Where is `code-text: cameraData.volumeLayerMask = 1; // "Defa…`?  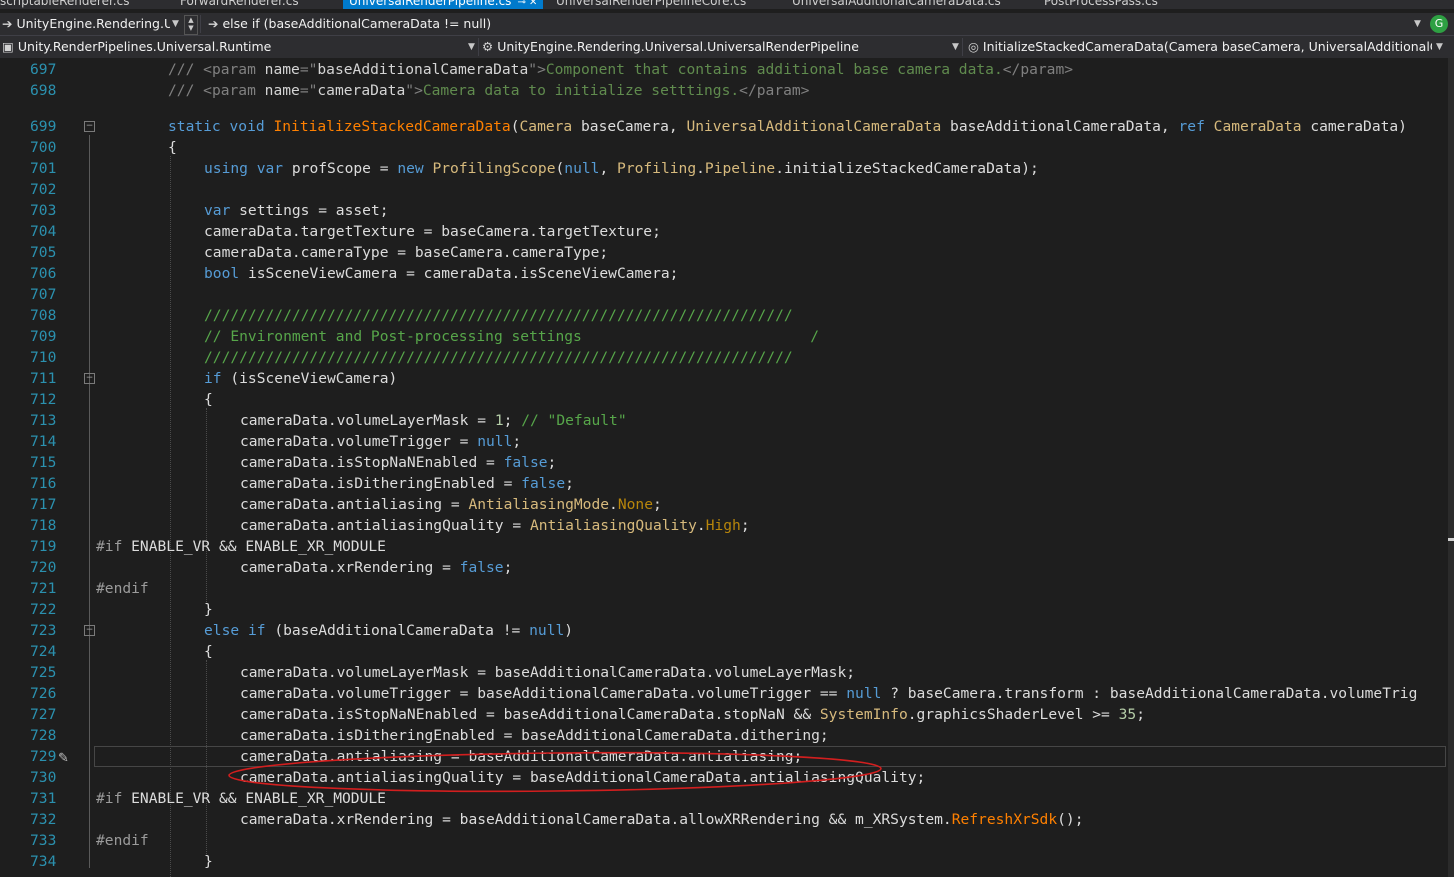
code-text: cameraData.volumeLayerMask = 1; // "Defa… is located at coordinates (433, 420).